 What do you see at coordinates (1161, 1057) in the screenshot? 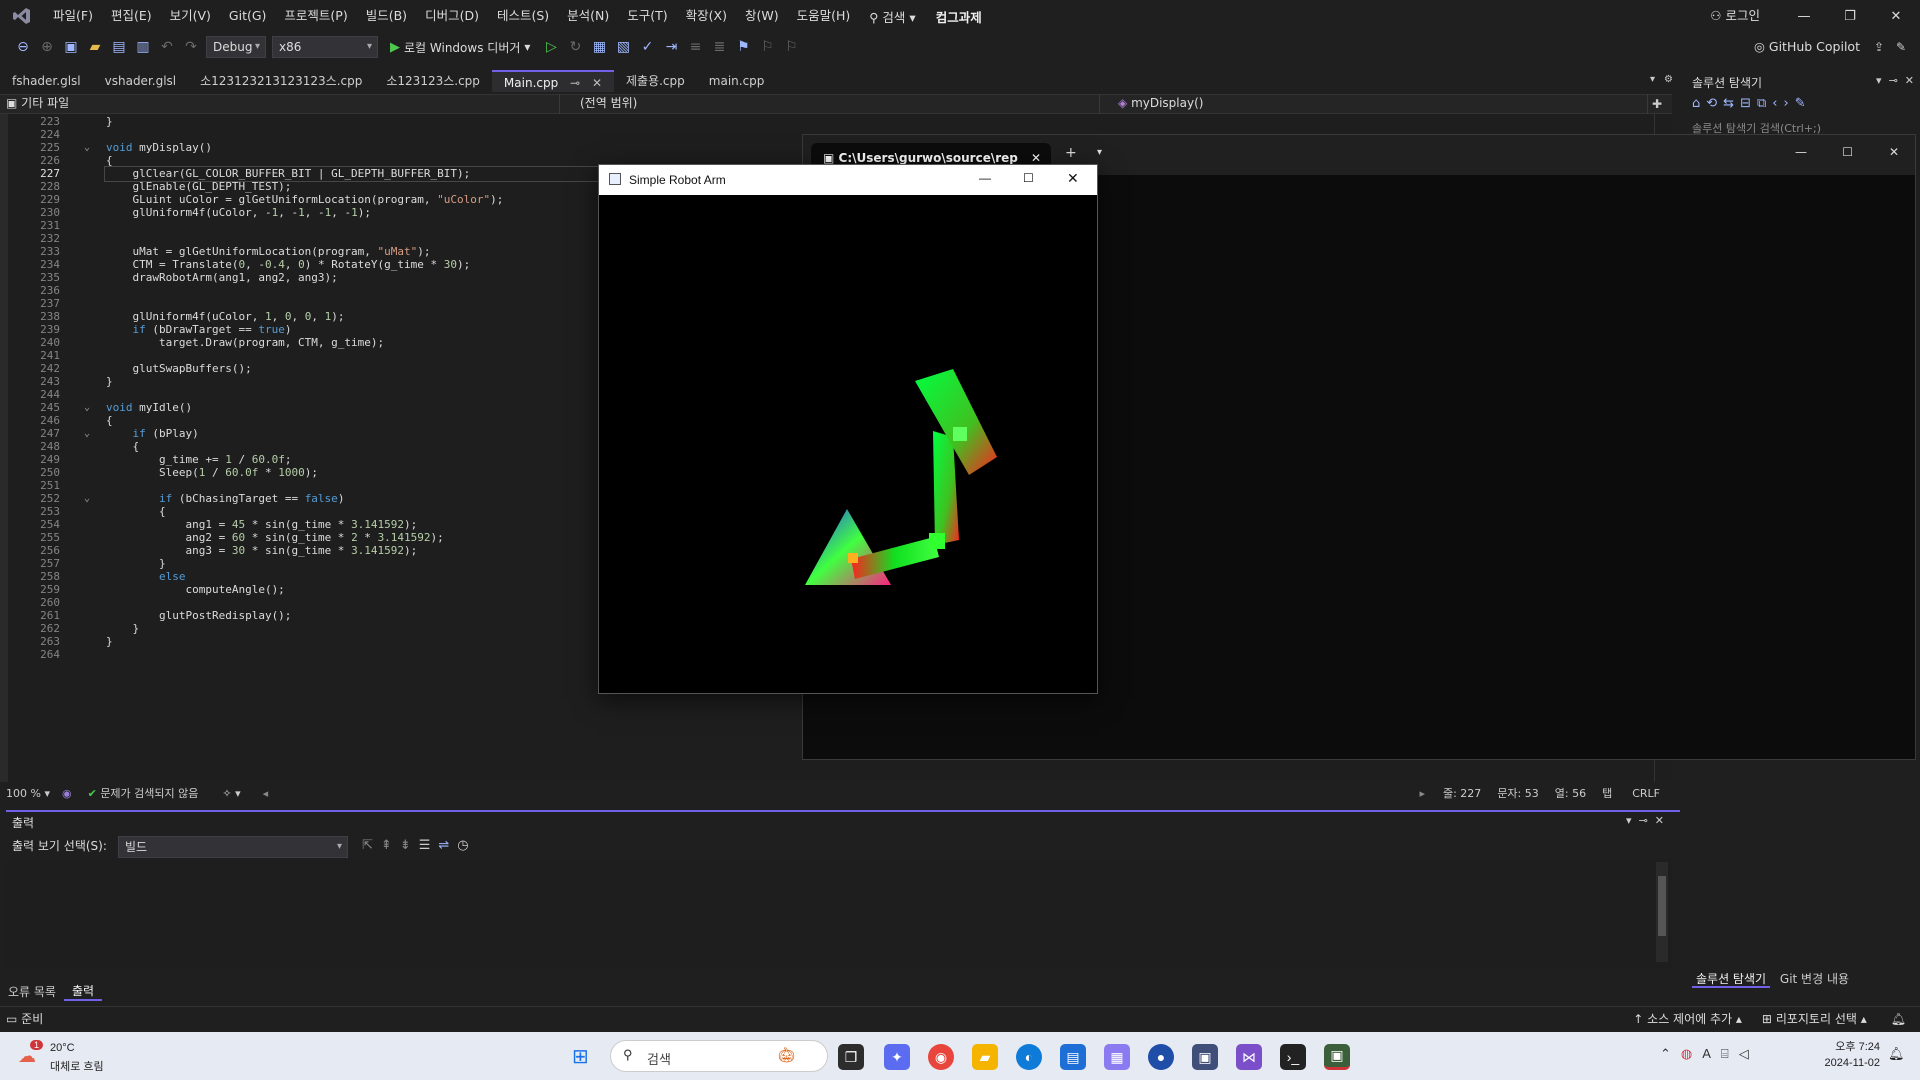
I see `obs-icon: ●` at bounding box center [1161, 1057].